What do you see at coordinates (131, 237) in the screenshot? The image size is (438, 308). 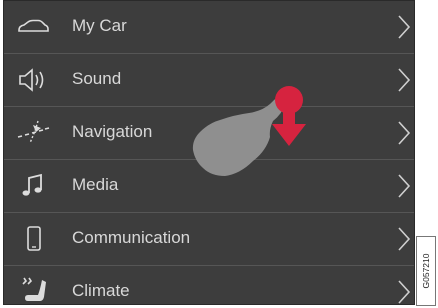 I see `menu-item-label: Communication` at bounding box center [131, 237].